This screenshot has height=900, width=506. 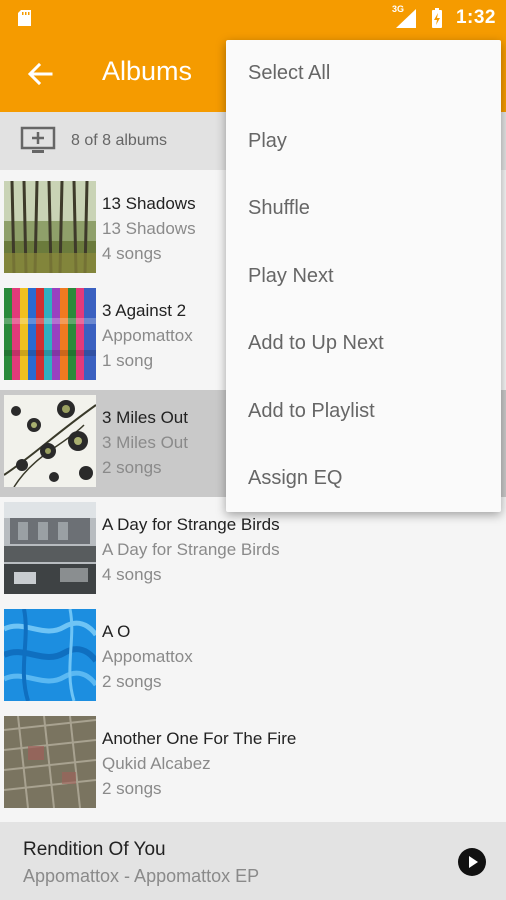 I want to click on page-title: Albums, so click(x=147, y=71).